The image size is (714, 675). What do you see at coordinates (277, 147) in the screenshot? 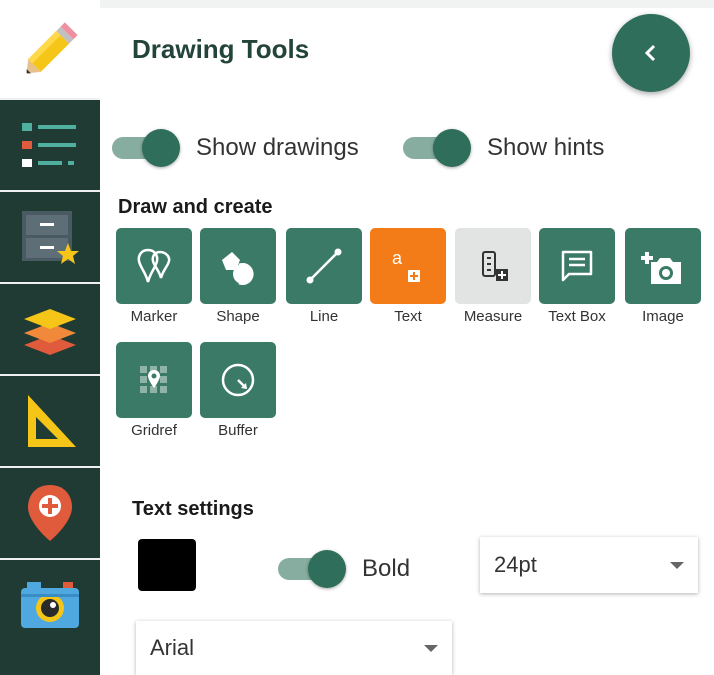
I see `show-drawings-label: Show drawings` at bounding box center [277, 147].